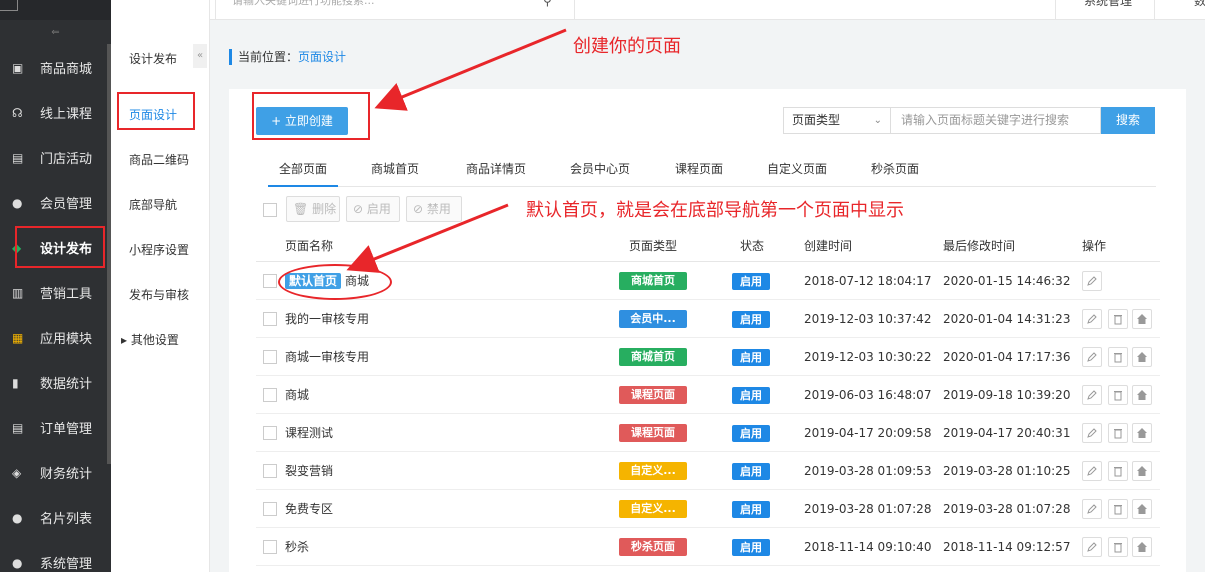  What do you see at coordinates (55, 112) in the screenshot?
I see `sidebar-item-2: ☊ 线上课程` at bounding box center [55, 112].